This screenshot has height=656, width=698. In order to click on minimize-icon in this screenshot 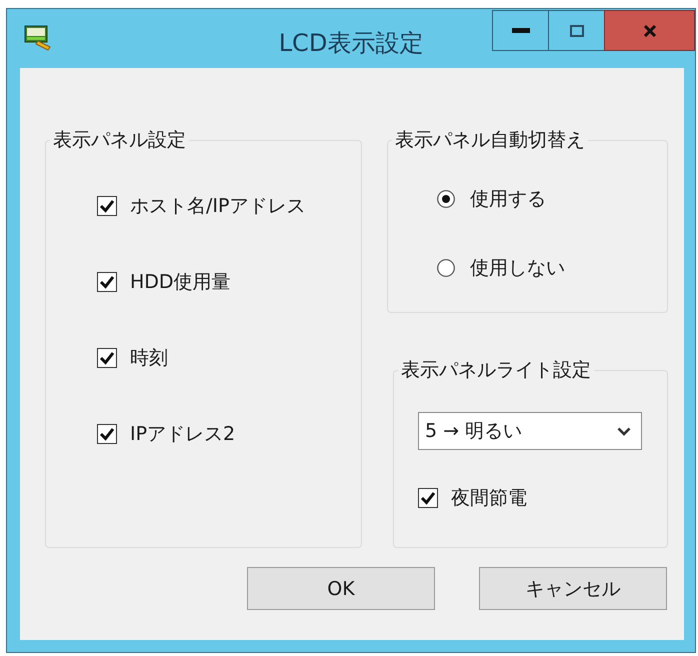, I will do `click(521, 30)`.